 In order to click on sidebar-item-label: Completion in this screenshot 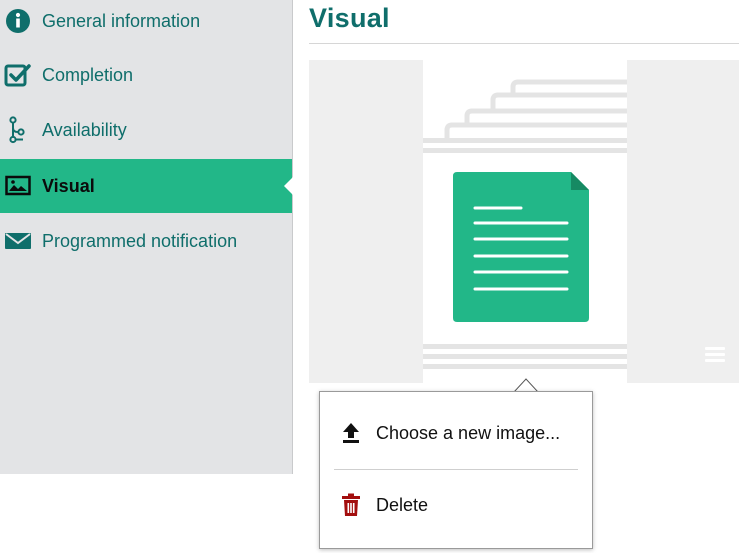, I will do `click(88, 74)`.